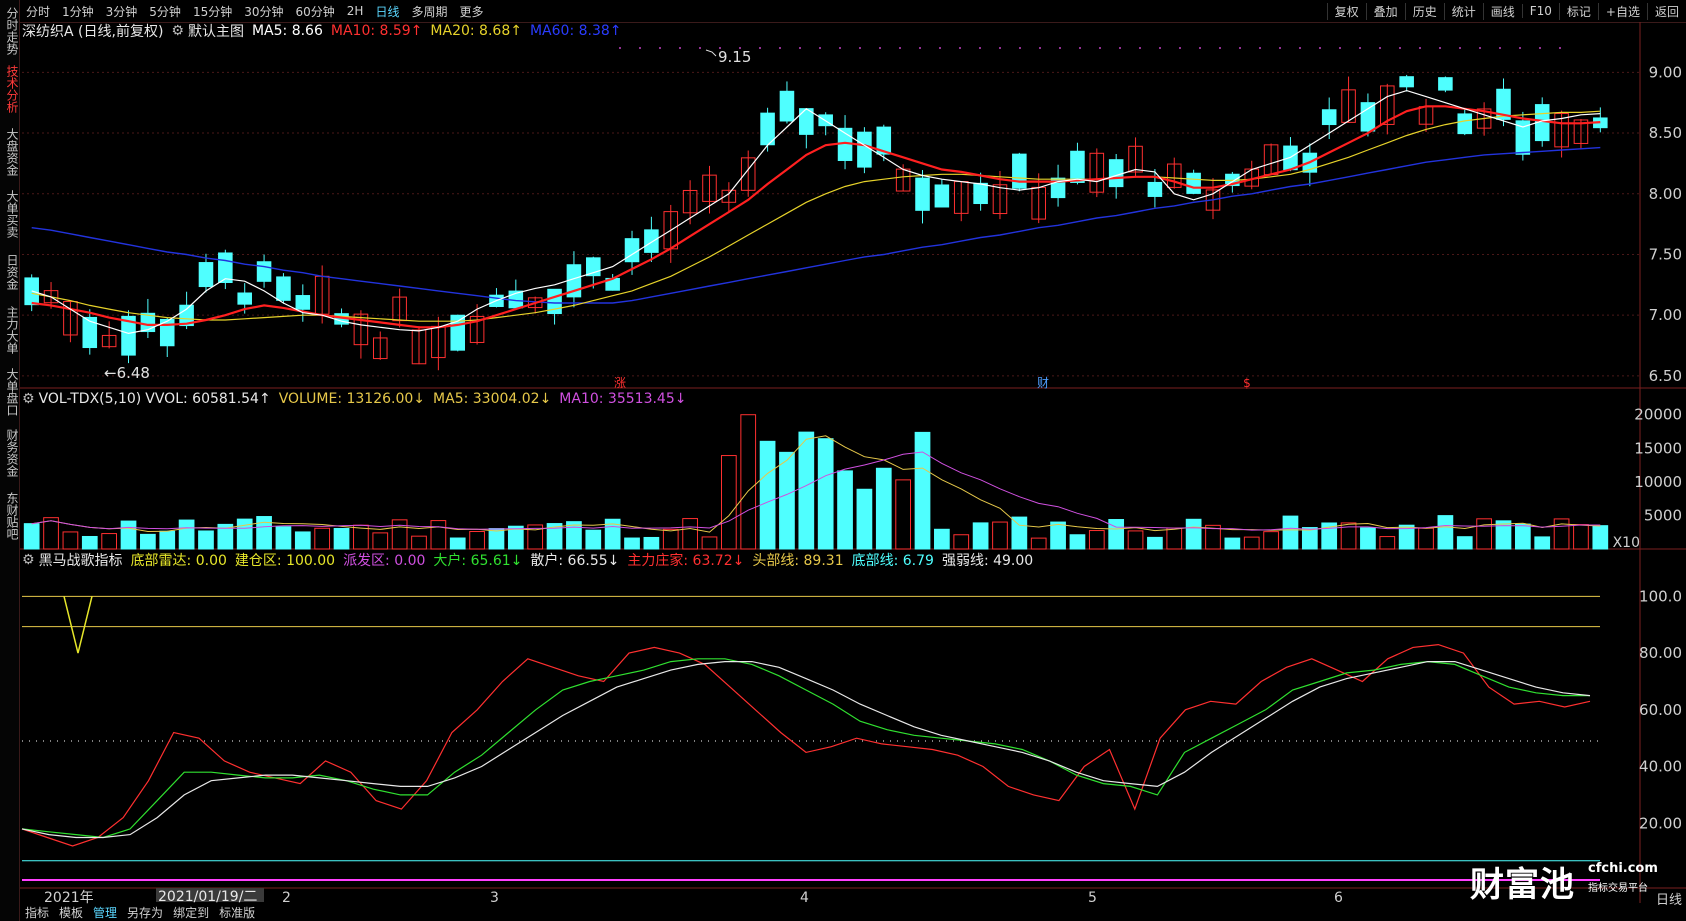 Image resolution: width=1686 pixels, height=921 pixels. What do you see at coordinates (734, 57) in the screenshot?
I see `high-price-label: 9.15` at bounding box center [734, 57].